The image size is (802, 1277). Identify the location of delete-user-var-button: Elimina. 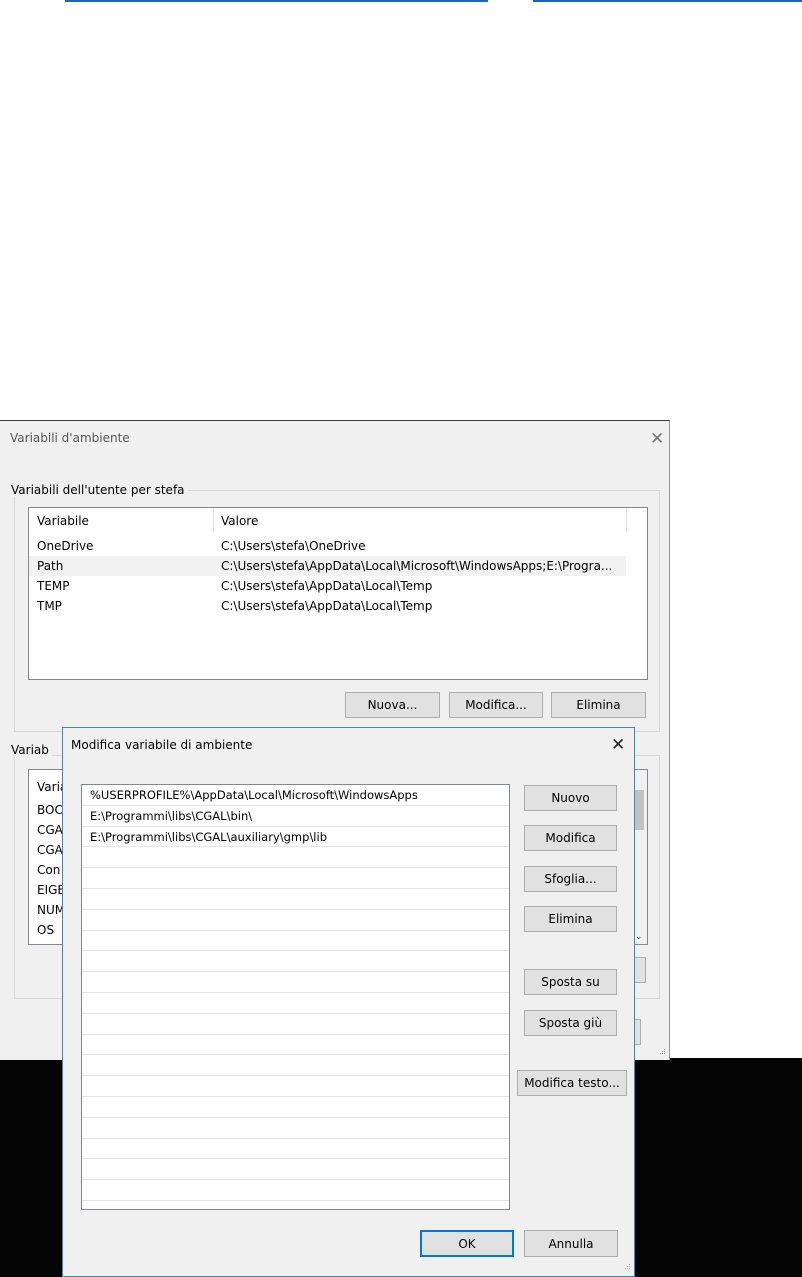
(598, 705).